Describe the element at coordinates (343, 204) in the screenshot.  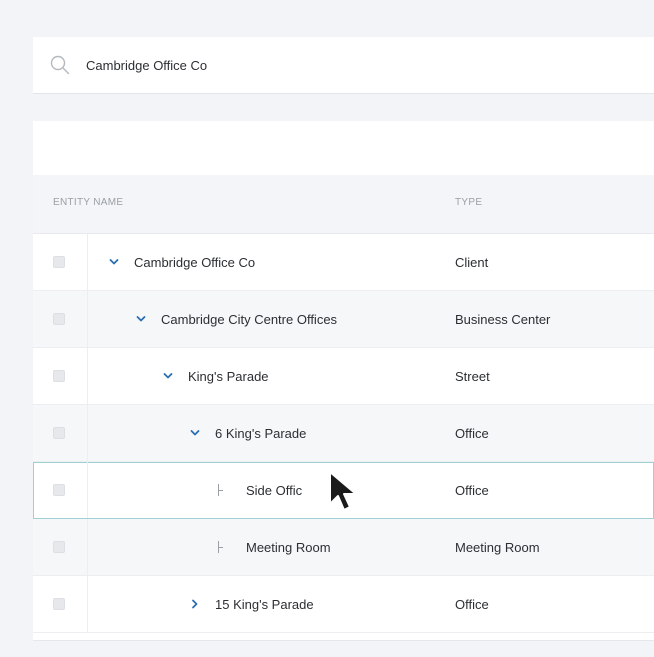
I see `table-header: ENTITY NAME TYPE` at that location.